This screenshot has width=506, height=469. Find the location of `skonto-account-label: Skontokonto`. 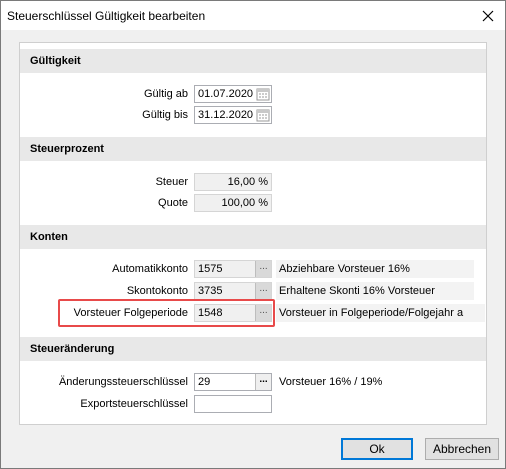

skonto-account-label: Skontokonto is located at coordinates (157, 291).